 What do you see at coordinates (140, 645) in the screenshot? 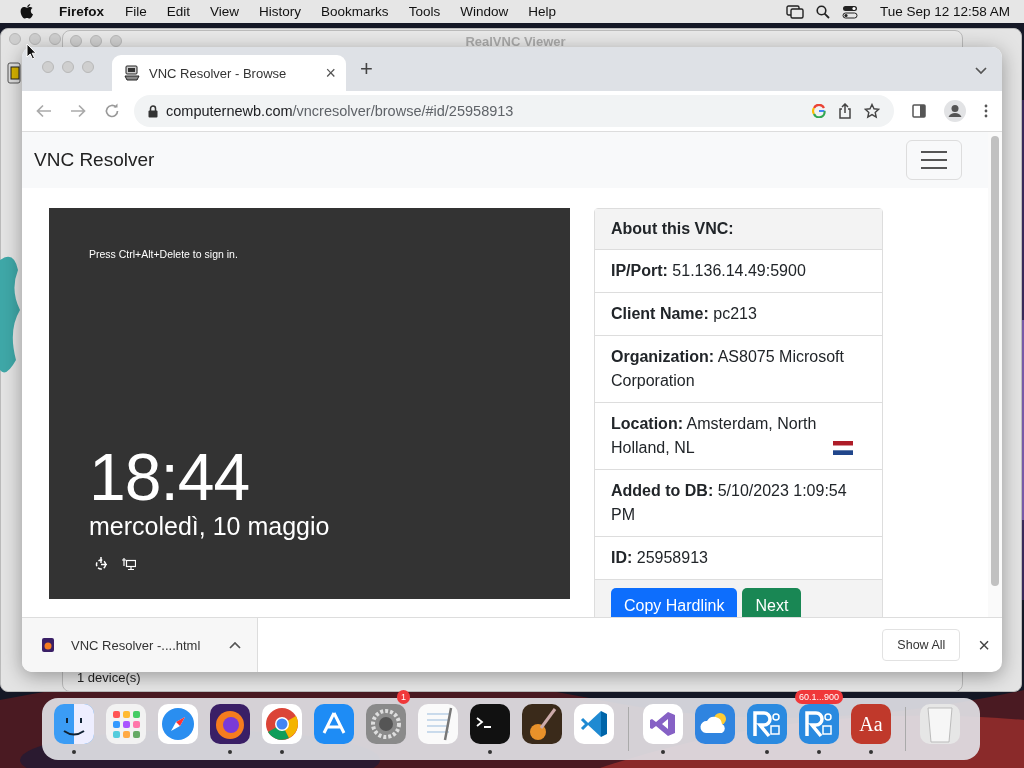
I see `download-item: VNC Resolver -....html` at bounding box center [140, 645].